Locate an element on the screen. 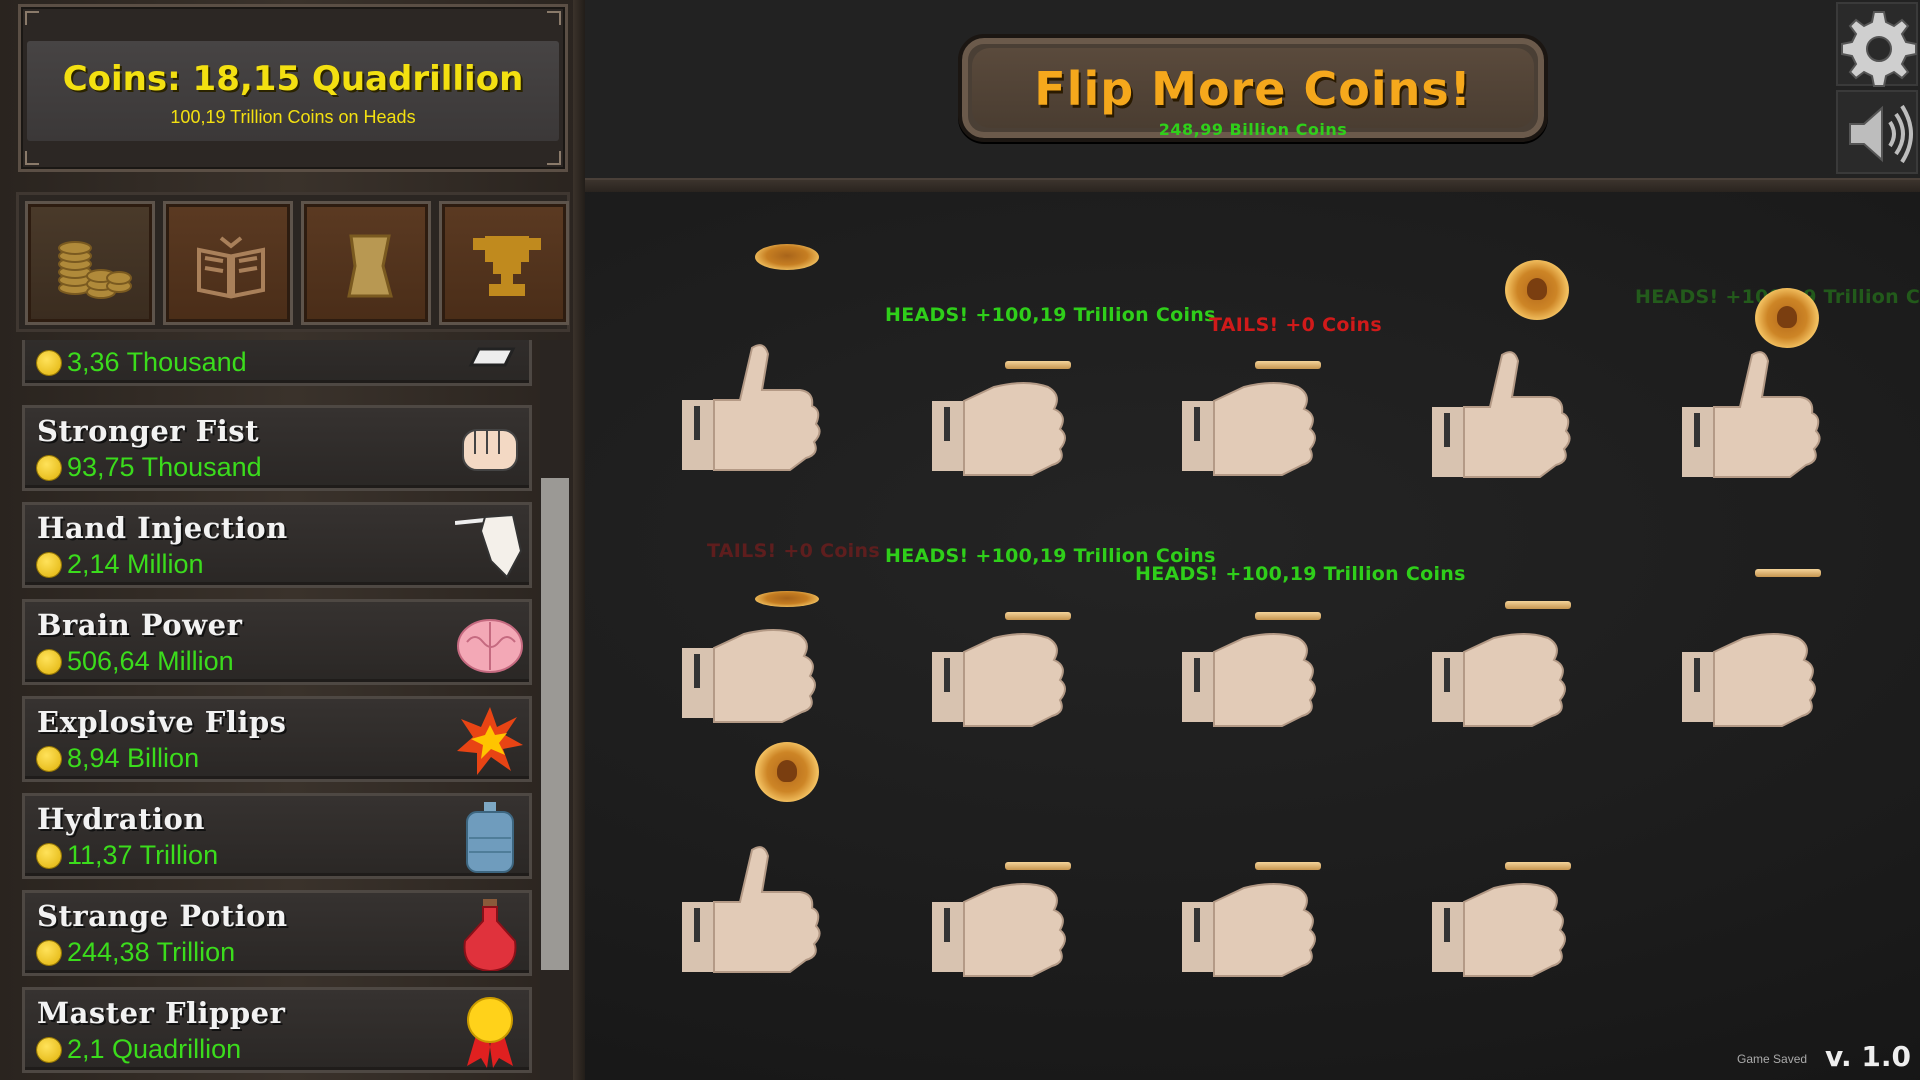  coin-stack-icon is located at coordinates (95, 270).